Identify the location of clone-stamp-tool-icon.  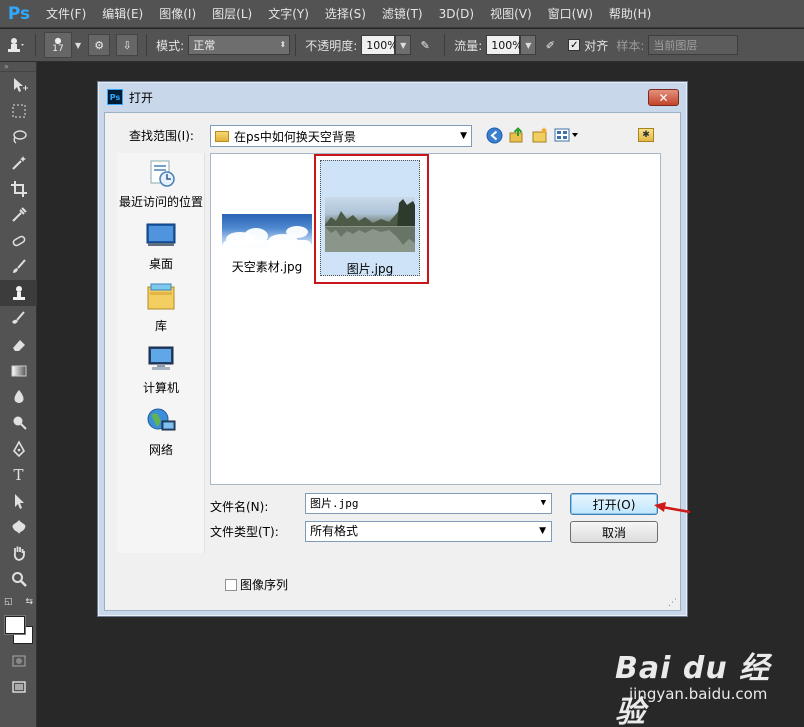
(18, 293).